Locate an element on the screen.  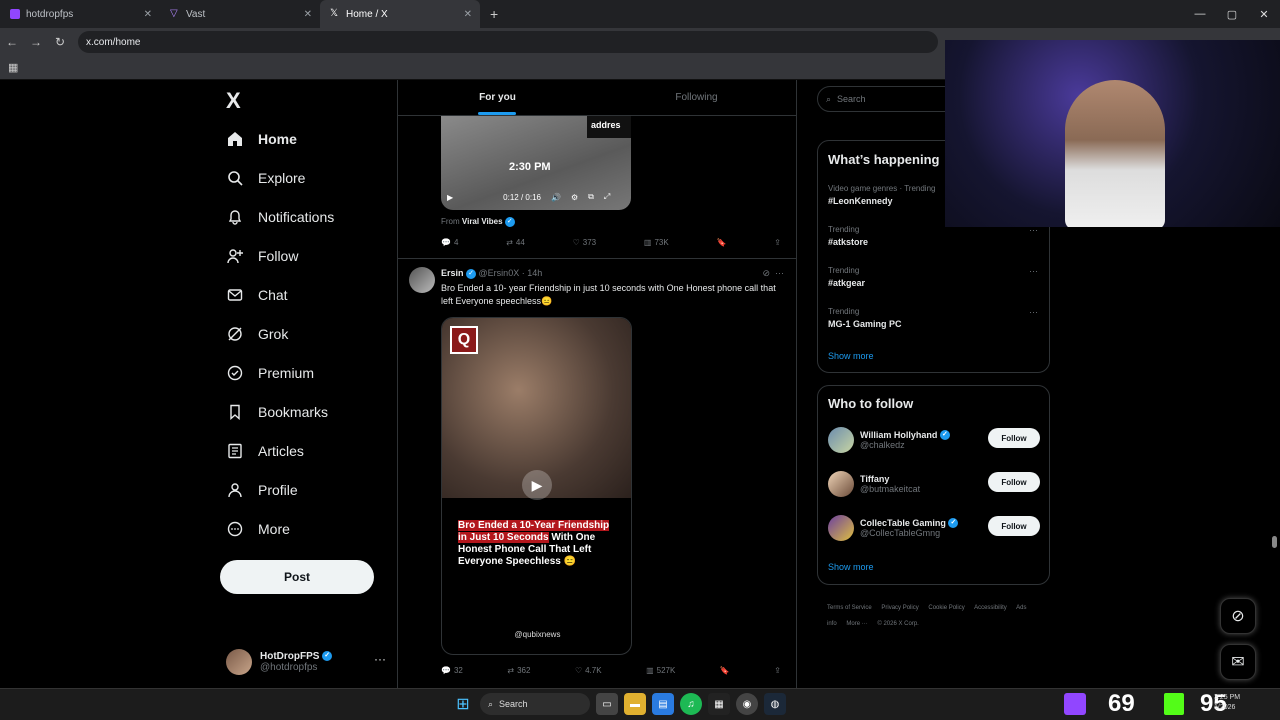
avatar is located at coordinates (422, 280).